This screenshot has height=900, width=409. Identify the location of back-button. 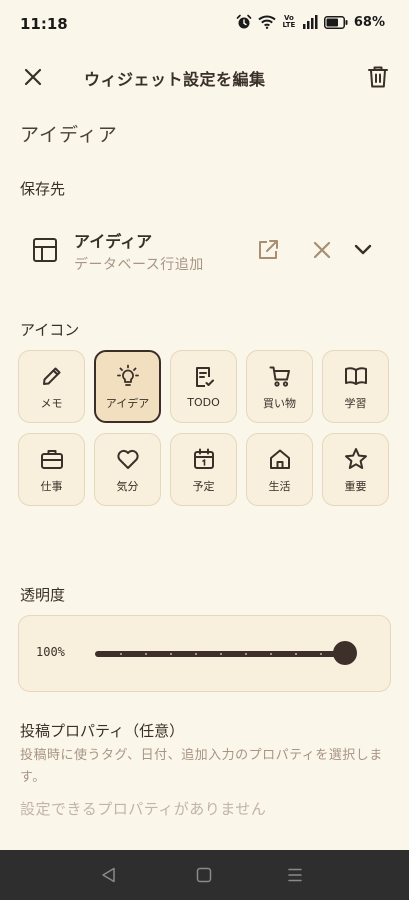
(109, 875).